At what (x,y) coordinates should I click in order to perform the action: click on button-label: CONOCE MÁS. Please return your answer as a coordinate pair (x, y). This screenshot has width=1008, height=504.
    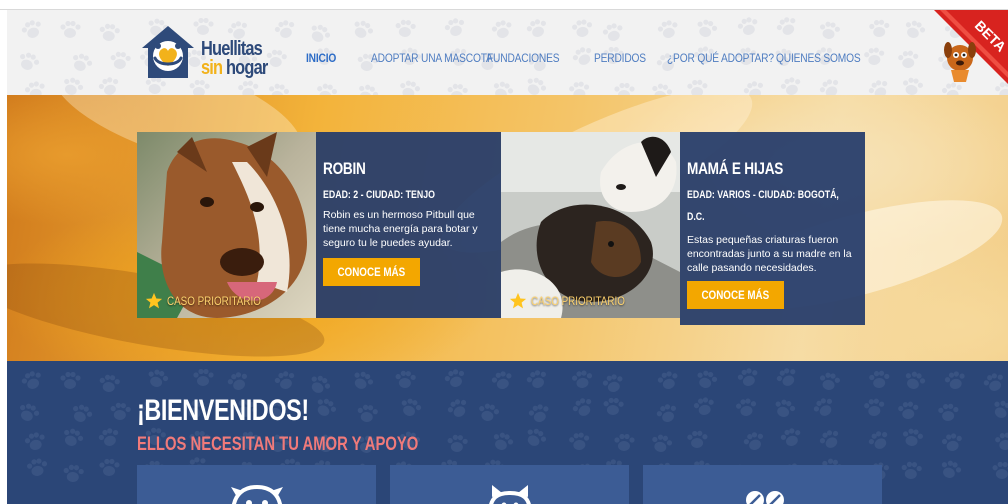
    Looking at the image, I should click on (735, 295).